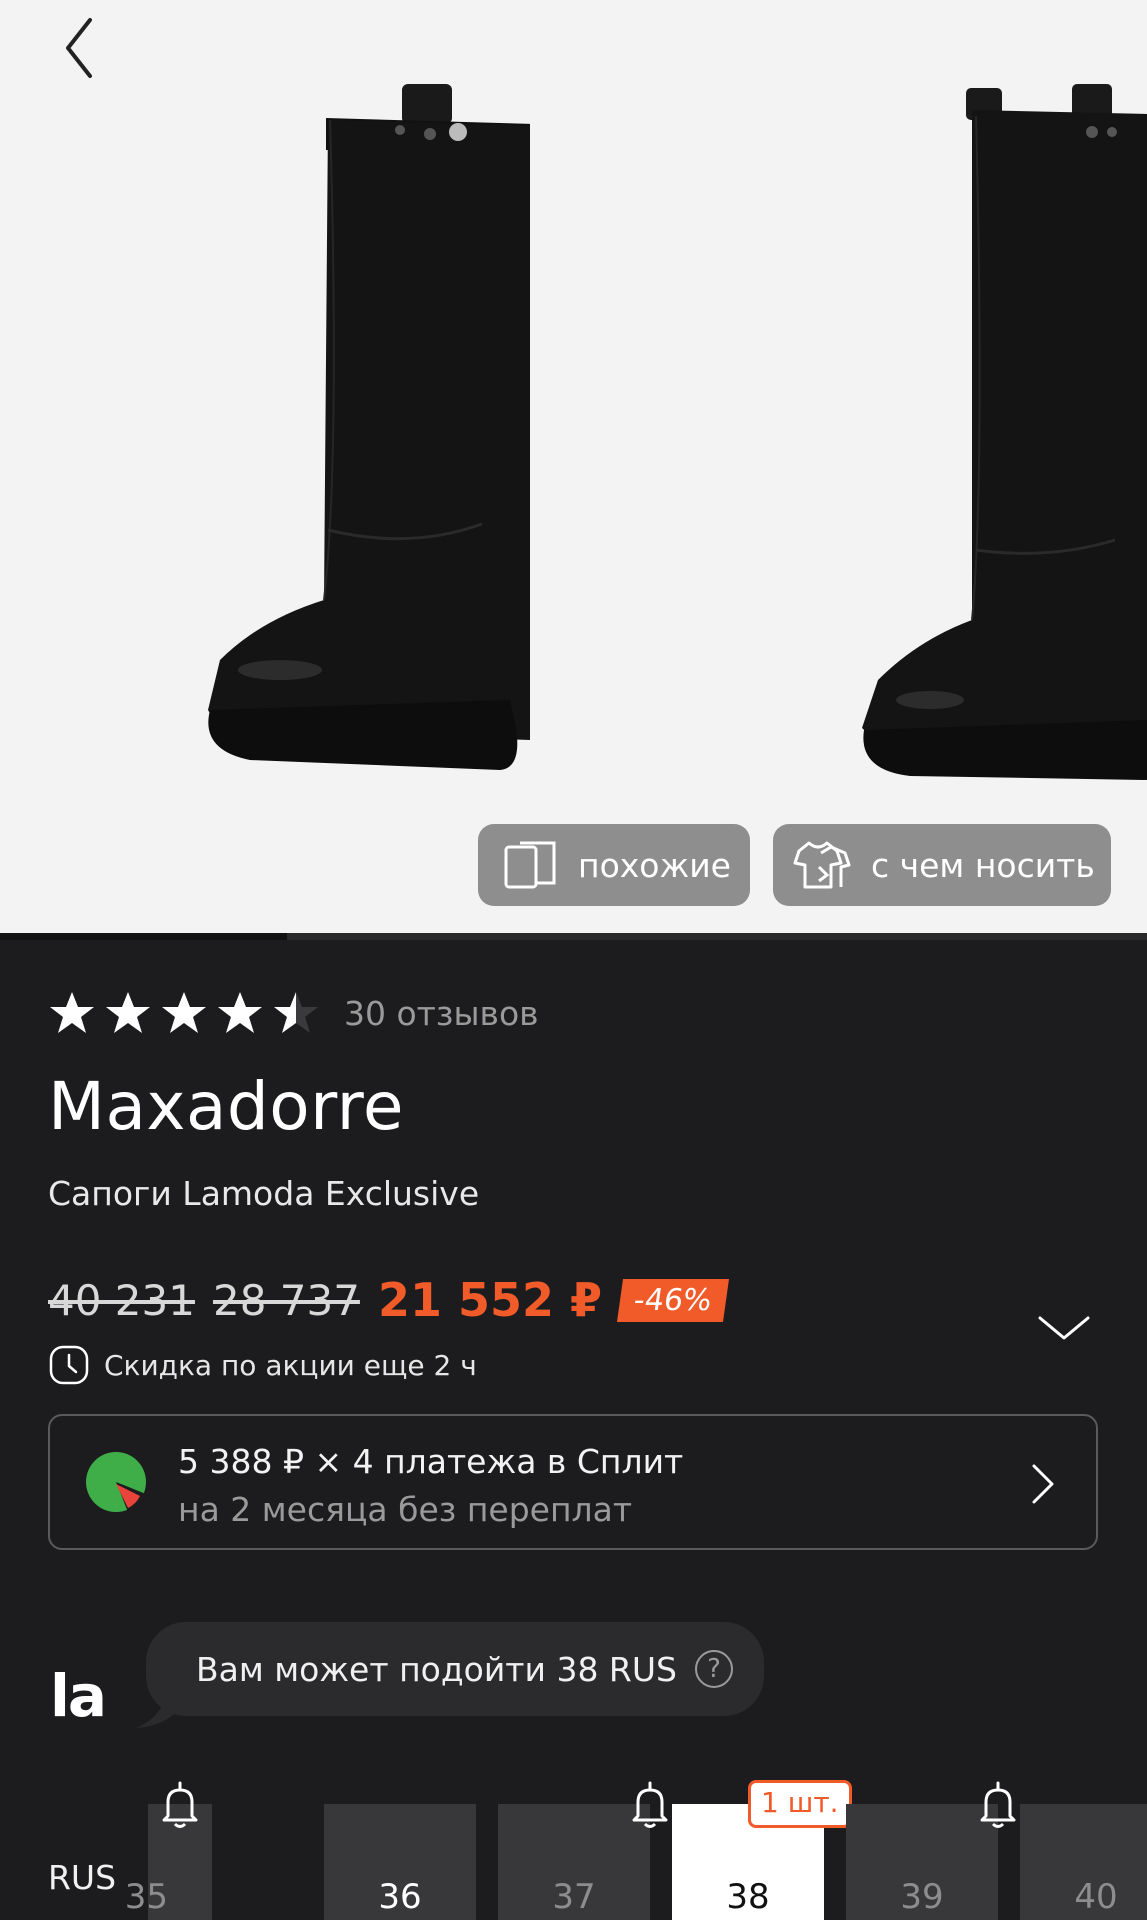  Describe the element at coordinates (286, 1300) in the screenshot. I see `old-price-2: 28 737` at that location.